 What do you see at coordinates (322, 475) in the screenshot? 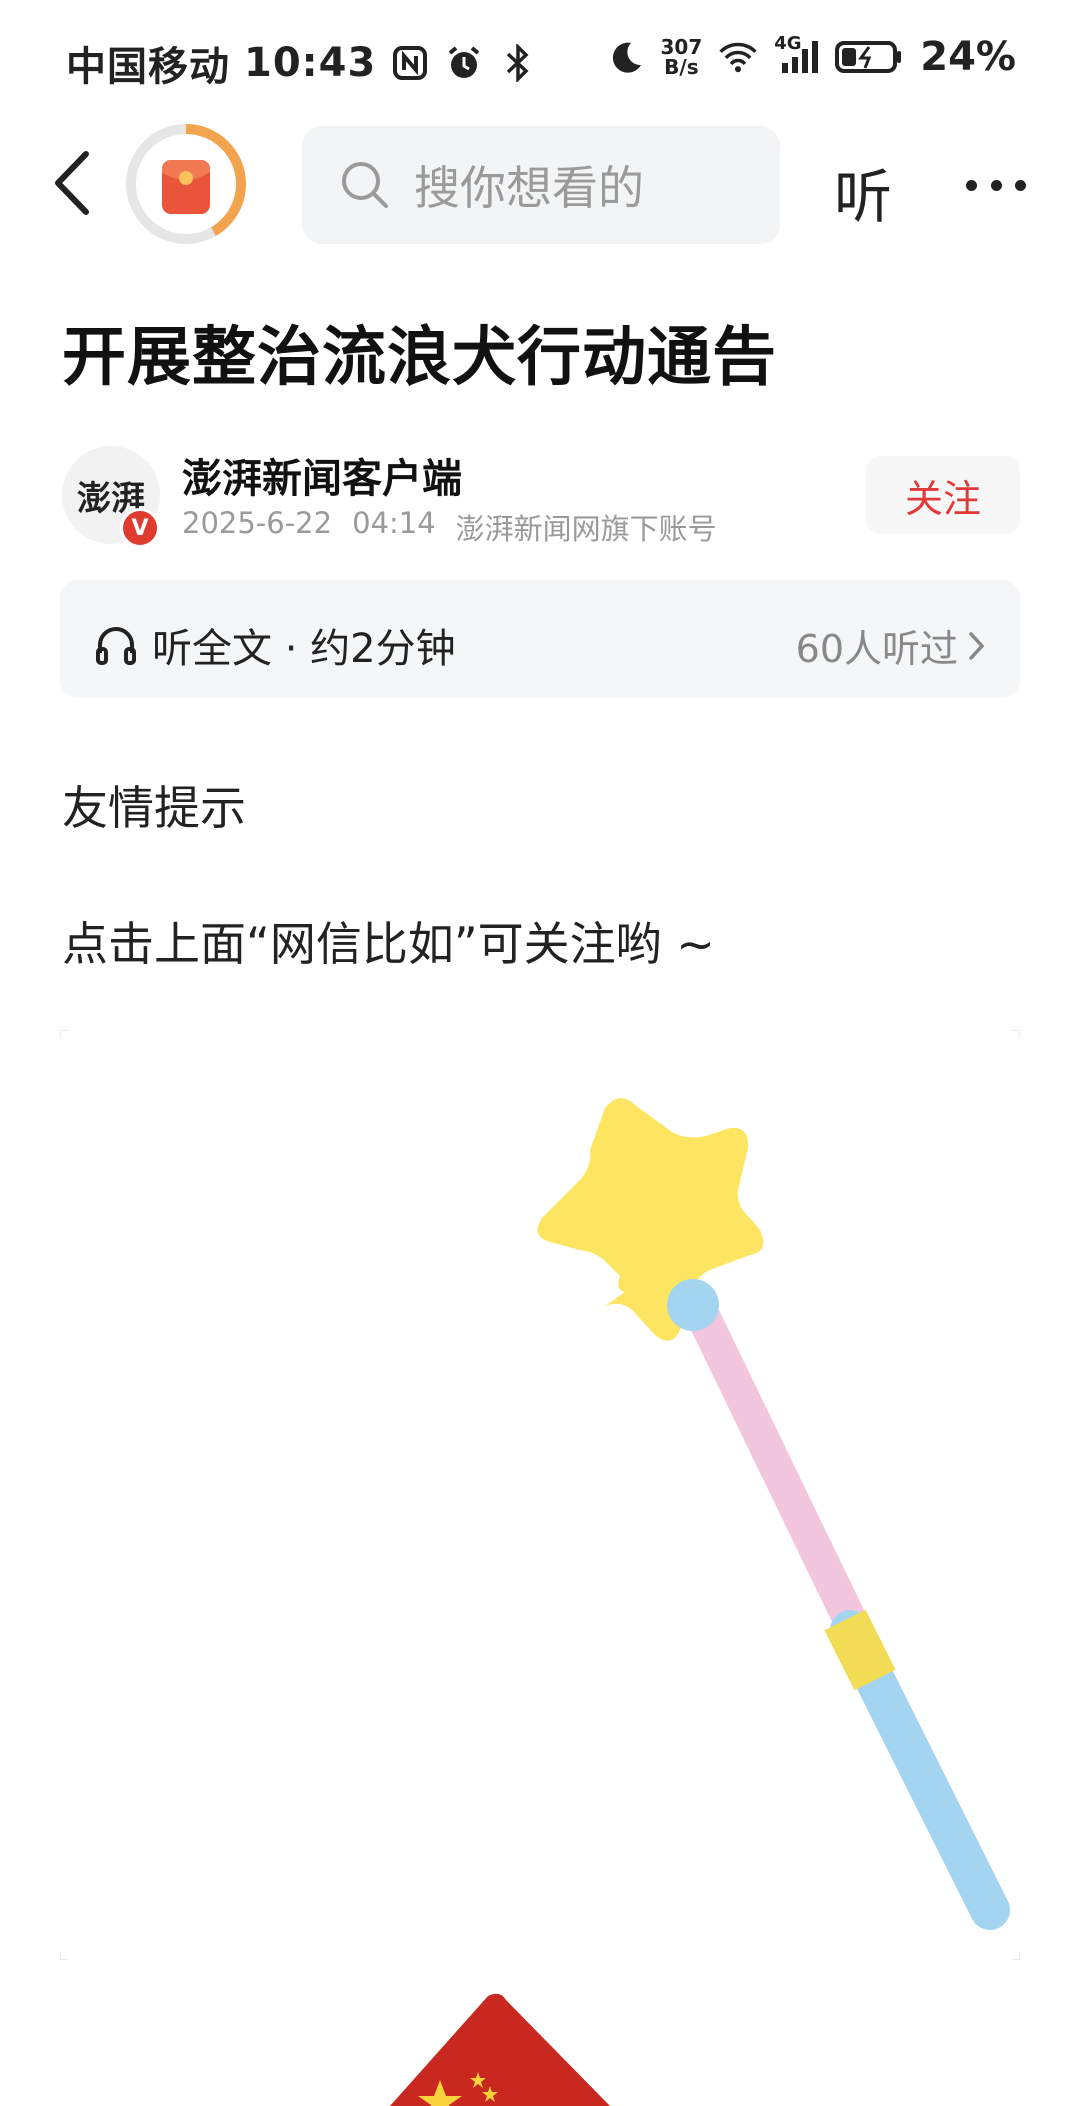
I see `author-name: 澎湃新闻客户端` at bounding box center [322, 475].